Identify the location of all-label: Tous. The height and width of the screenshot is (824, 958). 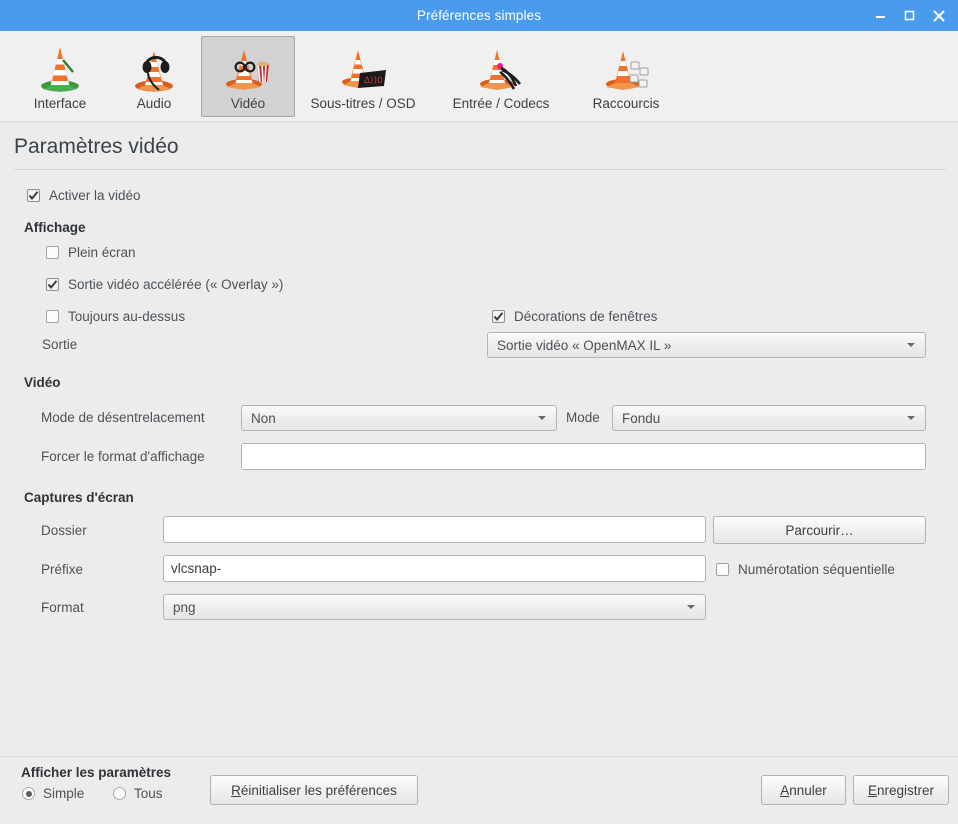
(148, 793).